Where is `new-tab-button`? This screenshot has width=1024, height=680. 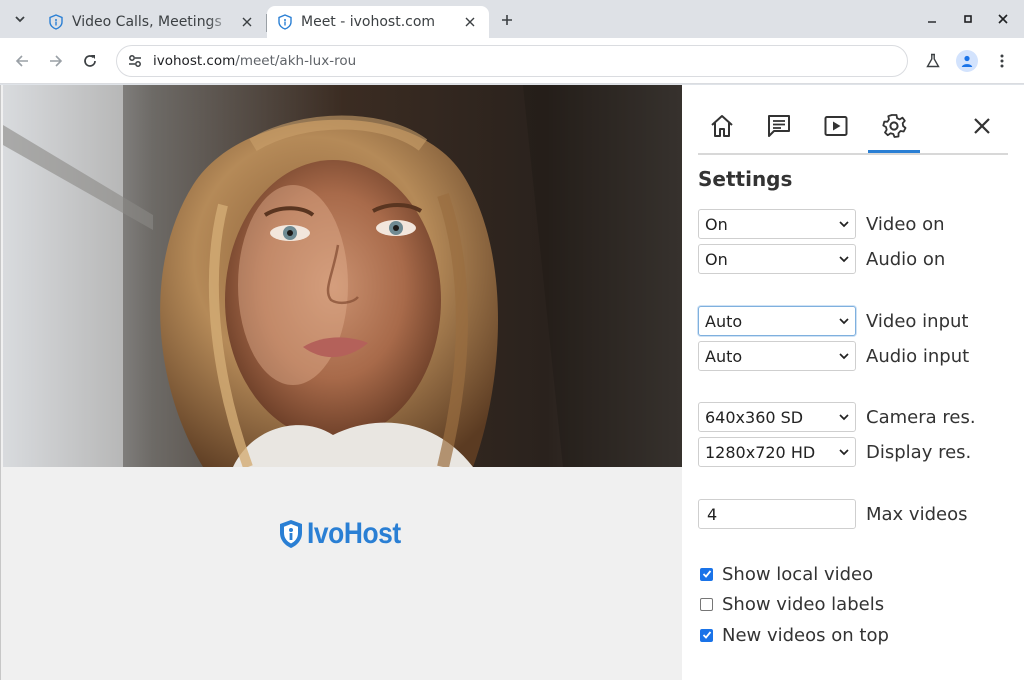
new-tab-button is located at coordinates (507, 20).